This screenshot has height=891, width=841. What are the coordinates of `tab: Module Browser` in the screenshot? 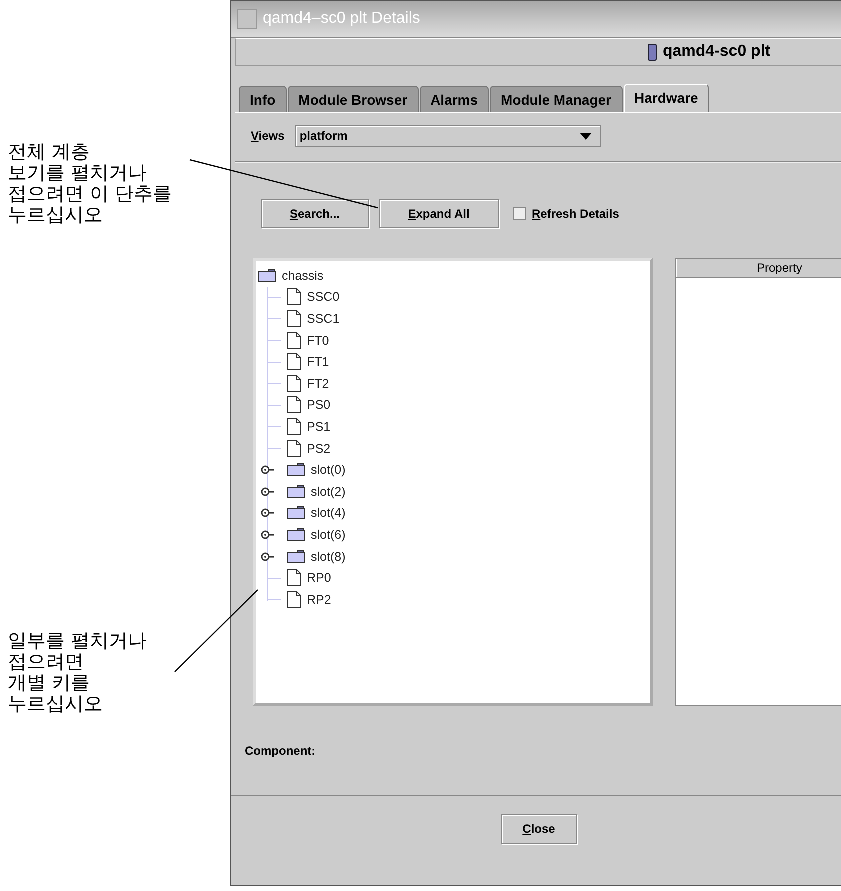 It's located at (353, 99).